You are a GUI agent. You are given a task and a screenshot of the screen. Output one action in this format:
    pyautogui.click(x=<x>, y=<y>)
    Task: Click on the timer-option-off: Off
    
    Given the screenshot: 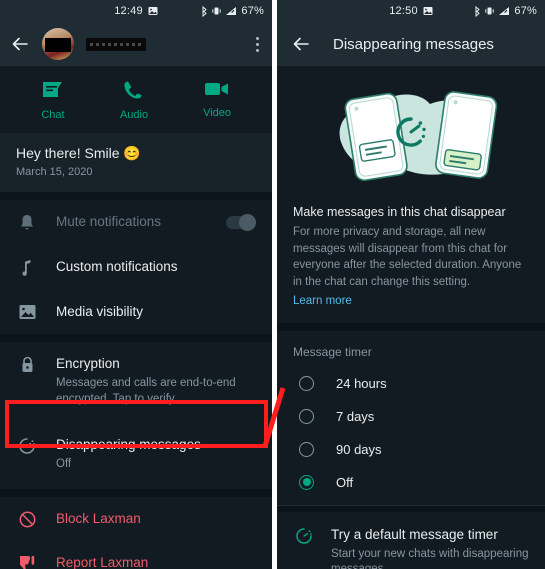 What is the action you would take?
    pyautogui.click(x=411, y=482)
    